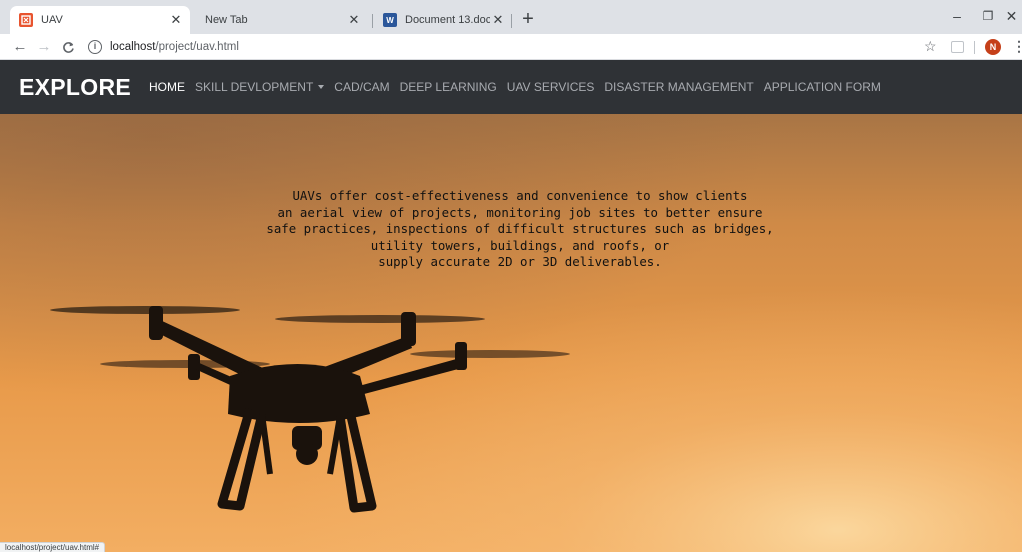 The height and width of the screenshot is (552, 1022). I want to click on brand-logo: EXPLORE, so click(75, 87).